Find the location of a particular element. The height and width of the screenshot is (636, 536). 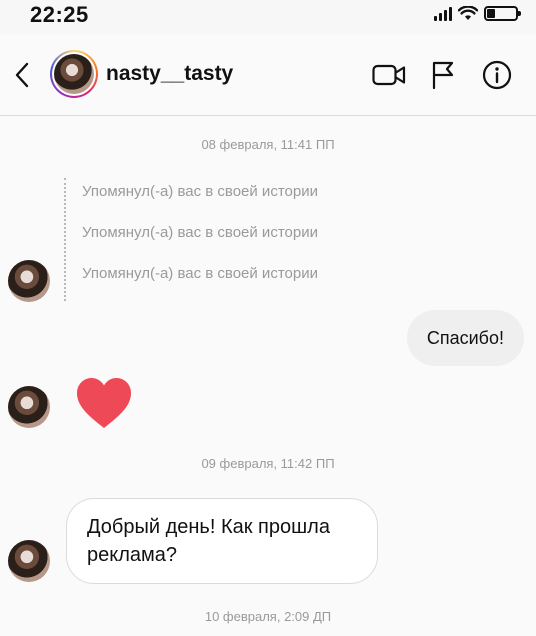

video-call-button is located at coordinates (389, 75).